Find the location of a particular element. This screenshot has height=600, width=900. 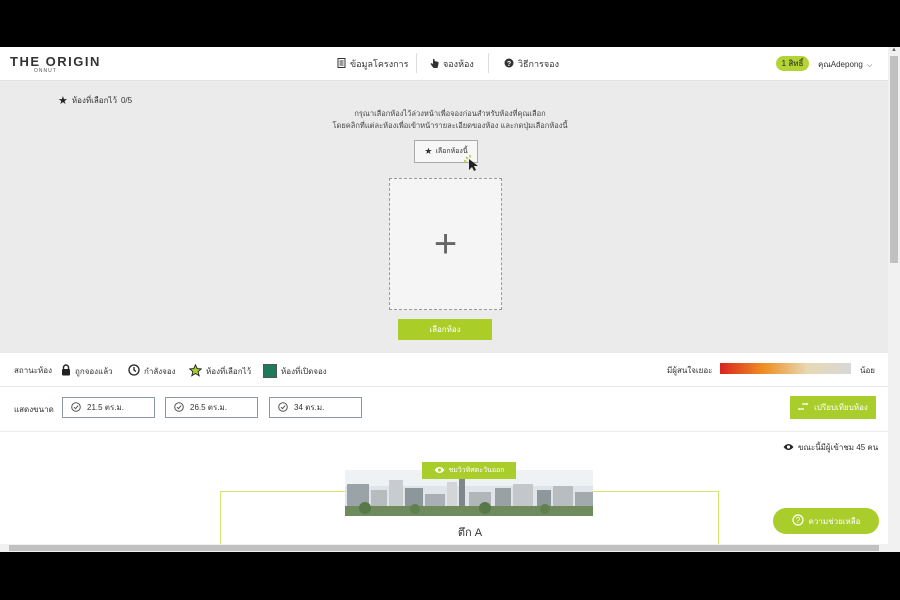

compare-label: เปรียบเทียบห้อง is located at coordinates (841, 407).